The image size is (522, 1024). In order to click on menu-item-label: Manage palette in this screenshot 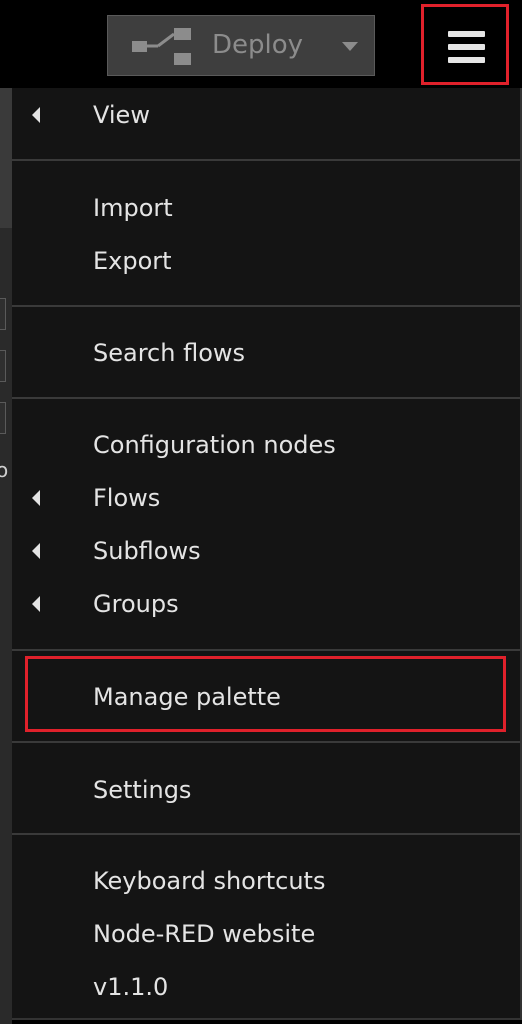, I will do `click(187, 697)`.